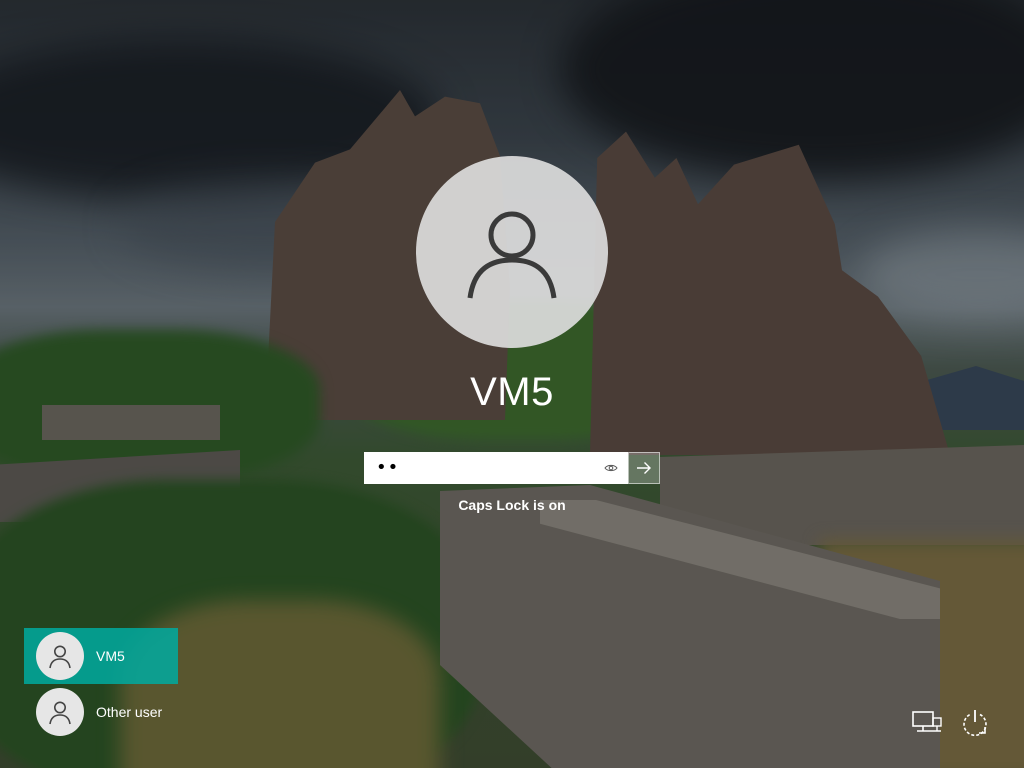  I want to click on power-icon, so click(975, 723).